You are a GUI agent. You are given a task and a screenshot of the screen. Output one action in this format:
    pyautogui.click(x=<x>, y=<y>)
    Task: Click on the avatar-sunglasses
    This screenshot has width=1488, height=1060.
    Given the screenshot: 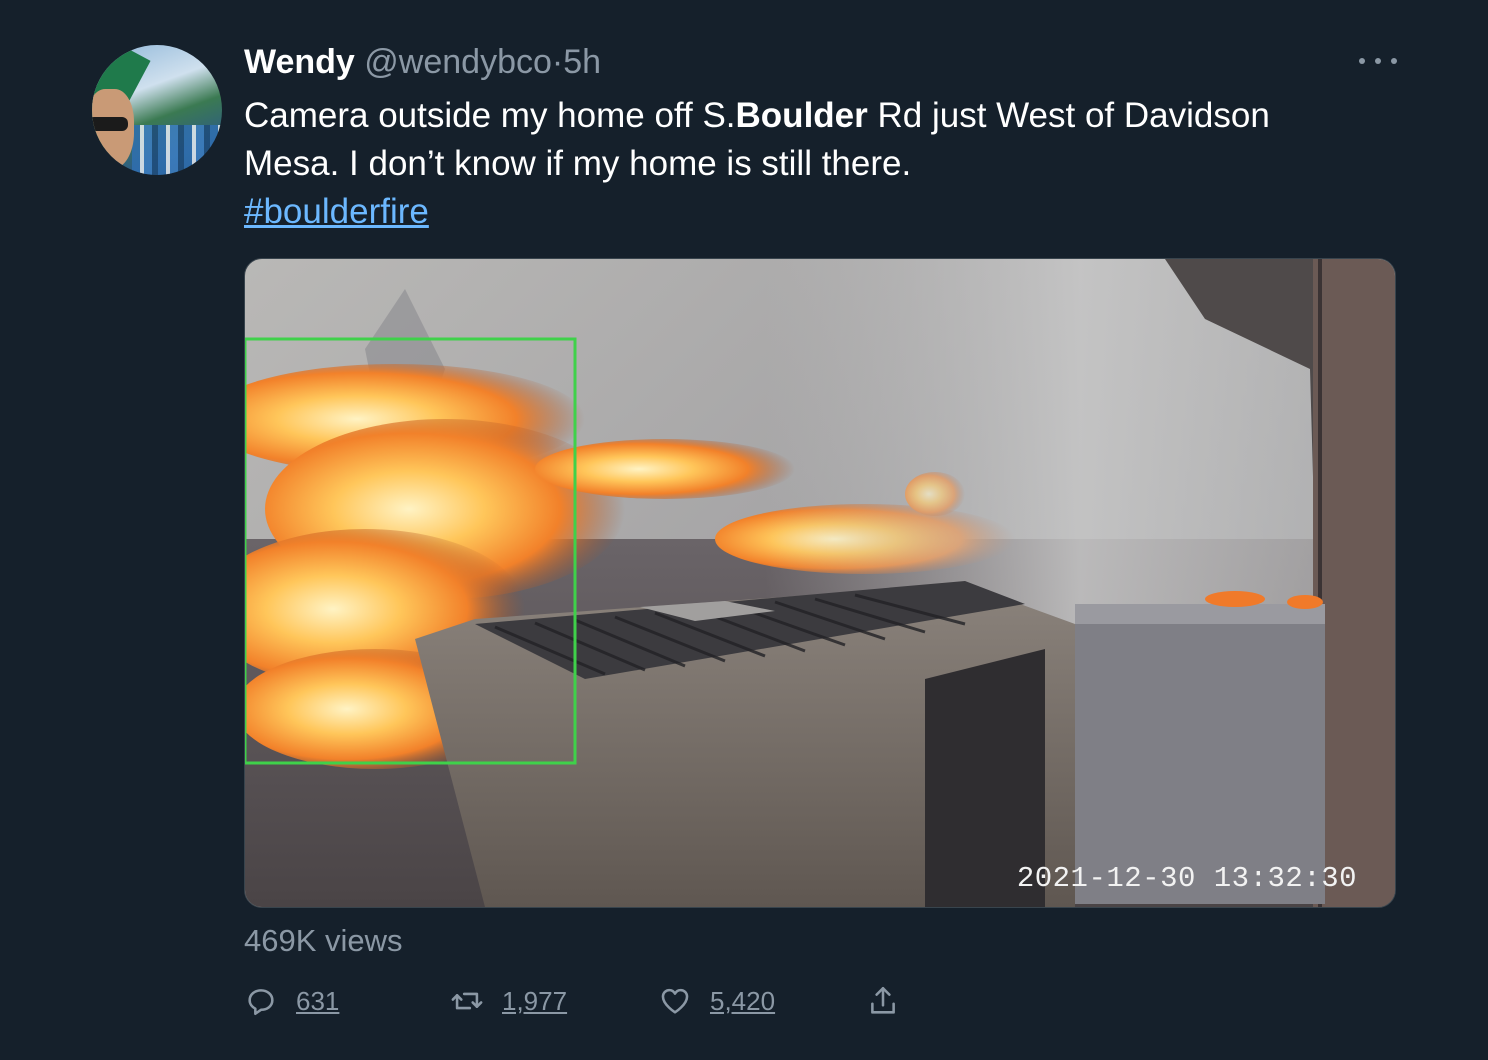 What is the action you would take?
    pyautogui.click(x=110, y=124)
    